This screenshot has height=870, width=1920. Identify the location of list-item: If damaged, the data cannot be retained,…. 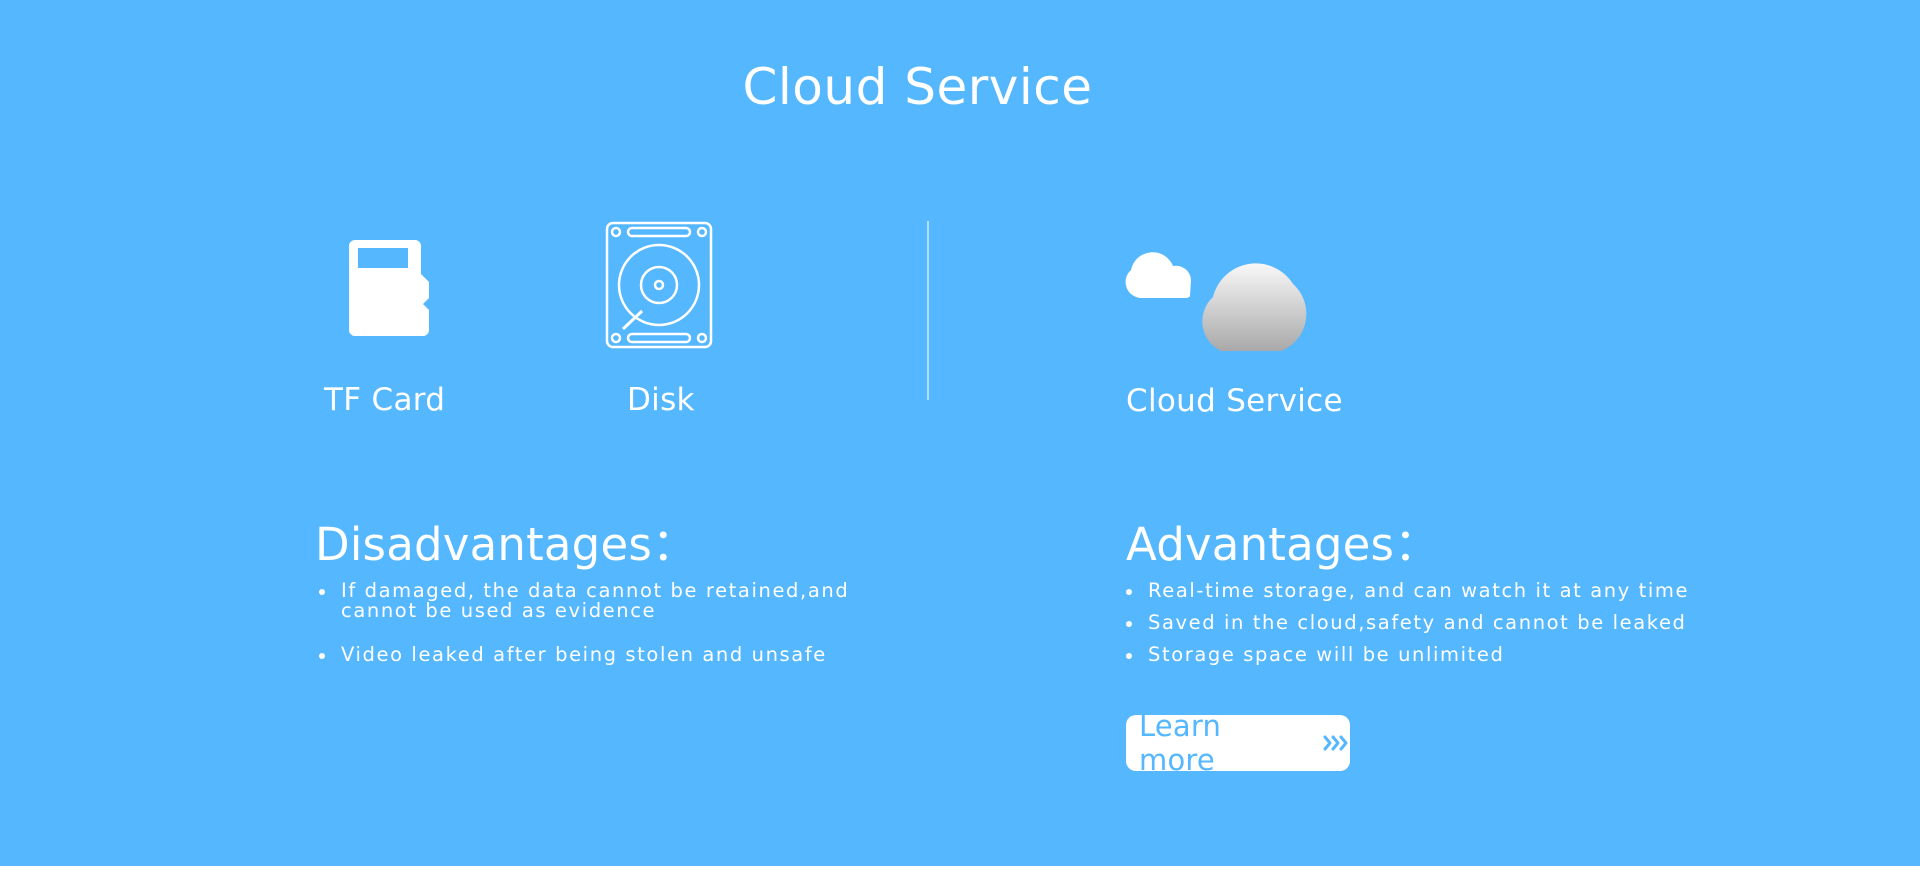
(597, 601).